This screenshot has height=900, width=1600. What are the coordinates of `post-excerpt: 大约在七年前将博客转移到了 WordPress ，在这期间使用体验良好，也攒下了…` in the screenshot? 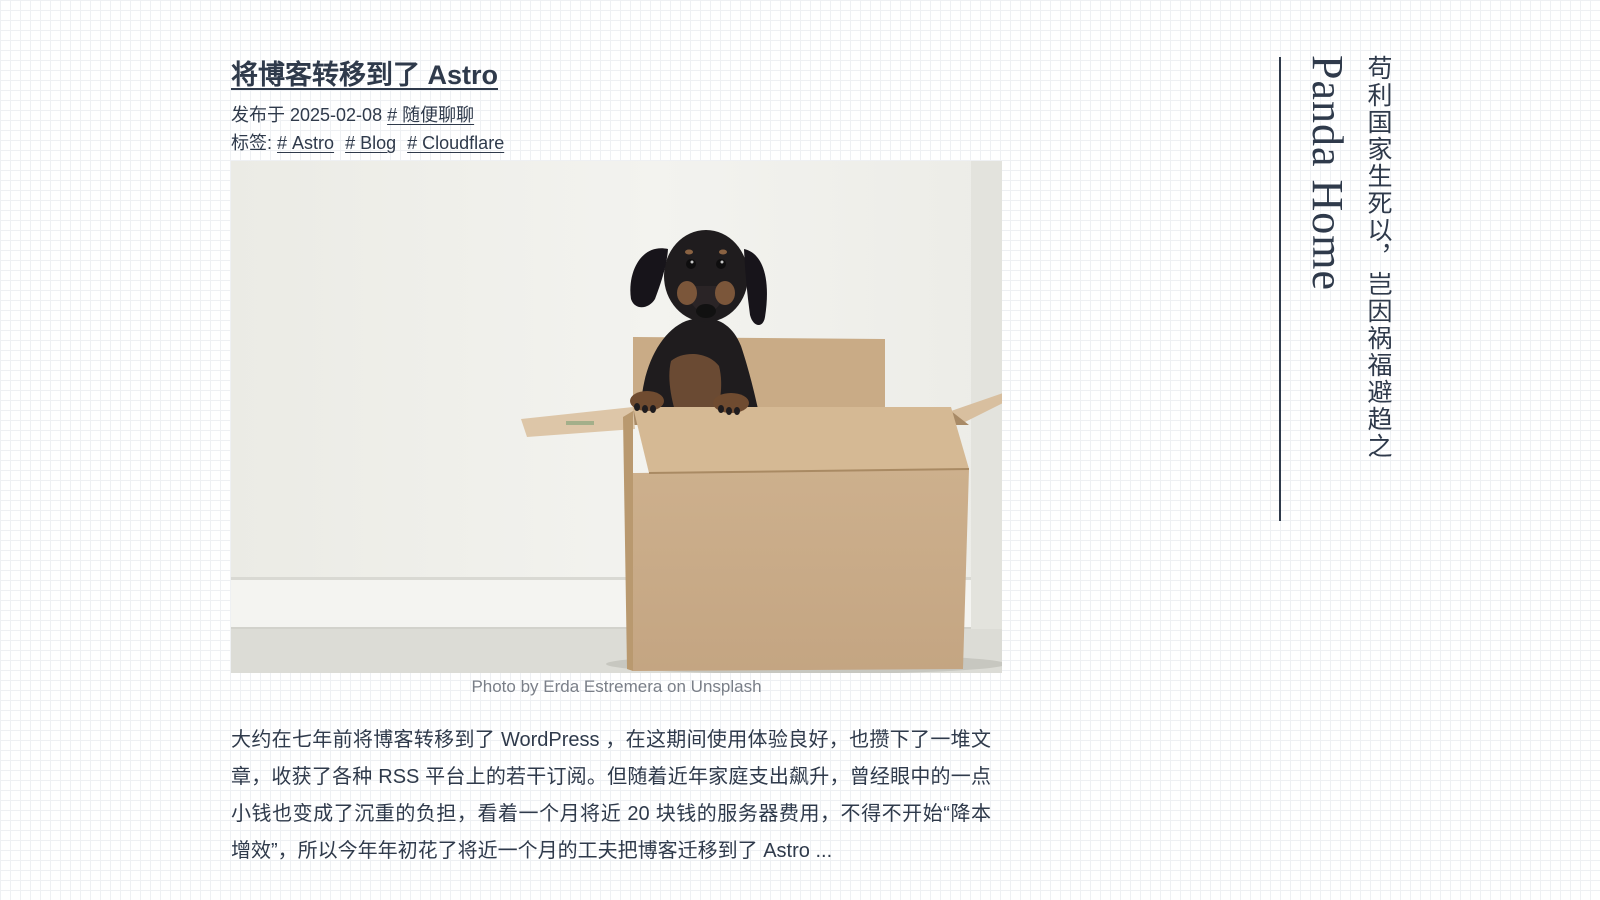 It's located at (611, 795).